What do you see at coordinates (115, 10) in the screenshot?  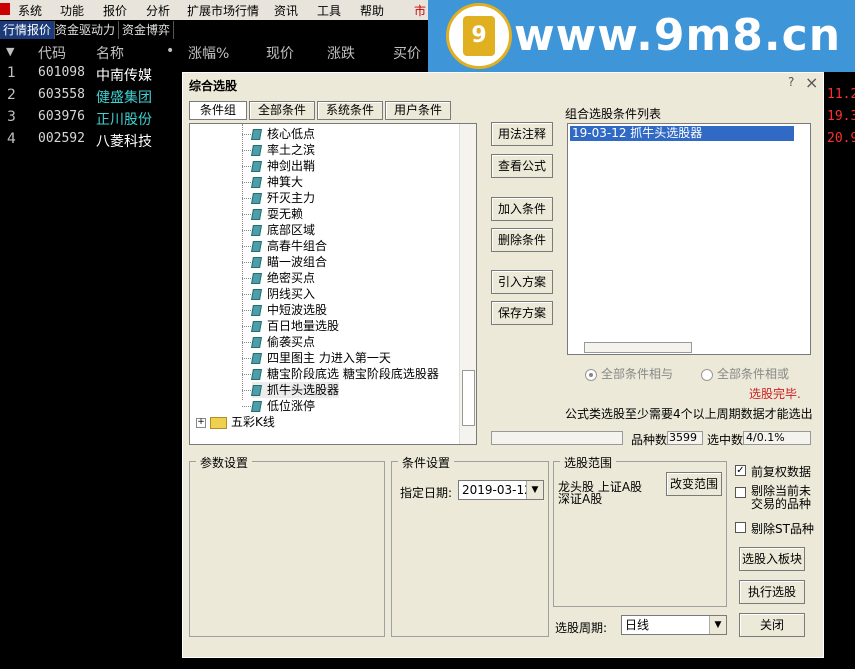 I see `menu-quote: 报价` at bounding box center [115, 10].